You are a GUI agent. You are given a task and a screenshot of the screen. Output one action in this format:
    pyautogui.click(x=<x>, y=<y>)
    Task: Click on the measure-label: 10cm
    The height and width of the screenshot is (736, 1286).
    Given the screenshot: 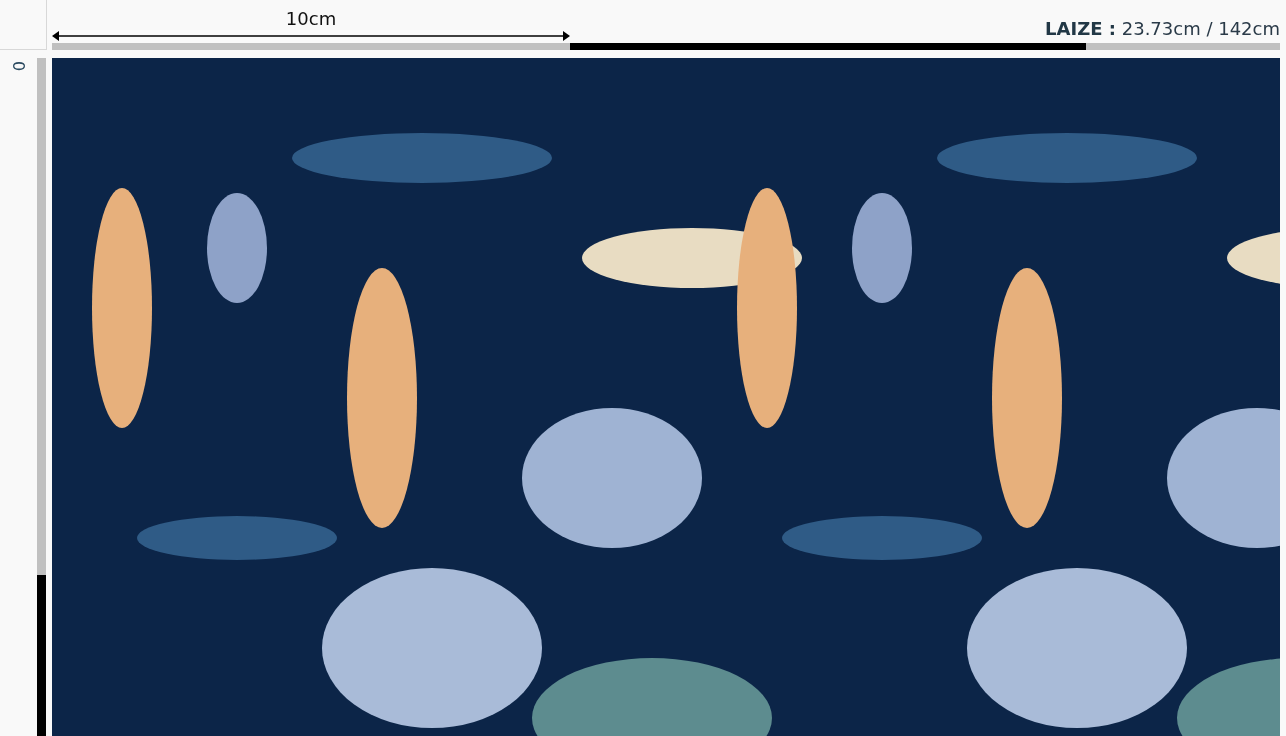 What is the action you would take?
    pyautogui.click(x=311, y=19)
    